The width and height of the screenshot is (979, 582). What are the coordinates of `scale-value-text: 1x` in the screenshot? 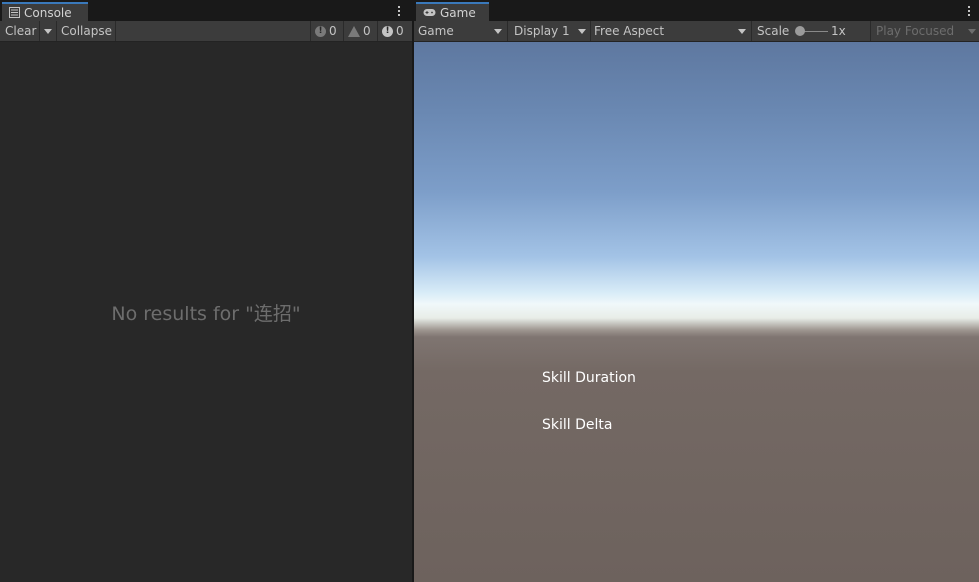 It's located at (838, 31).